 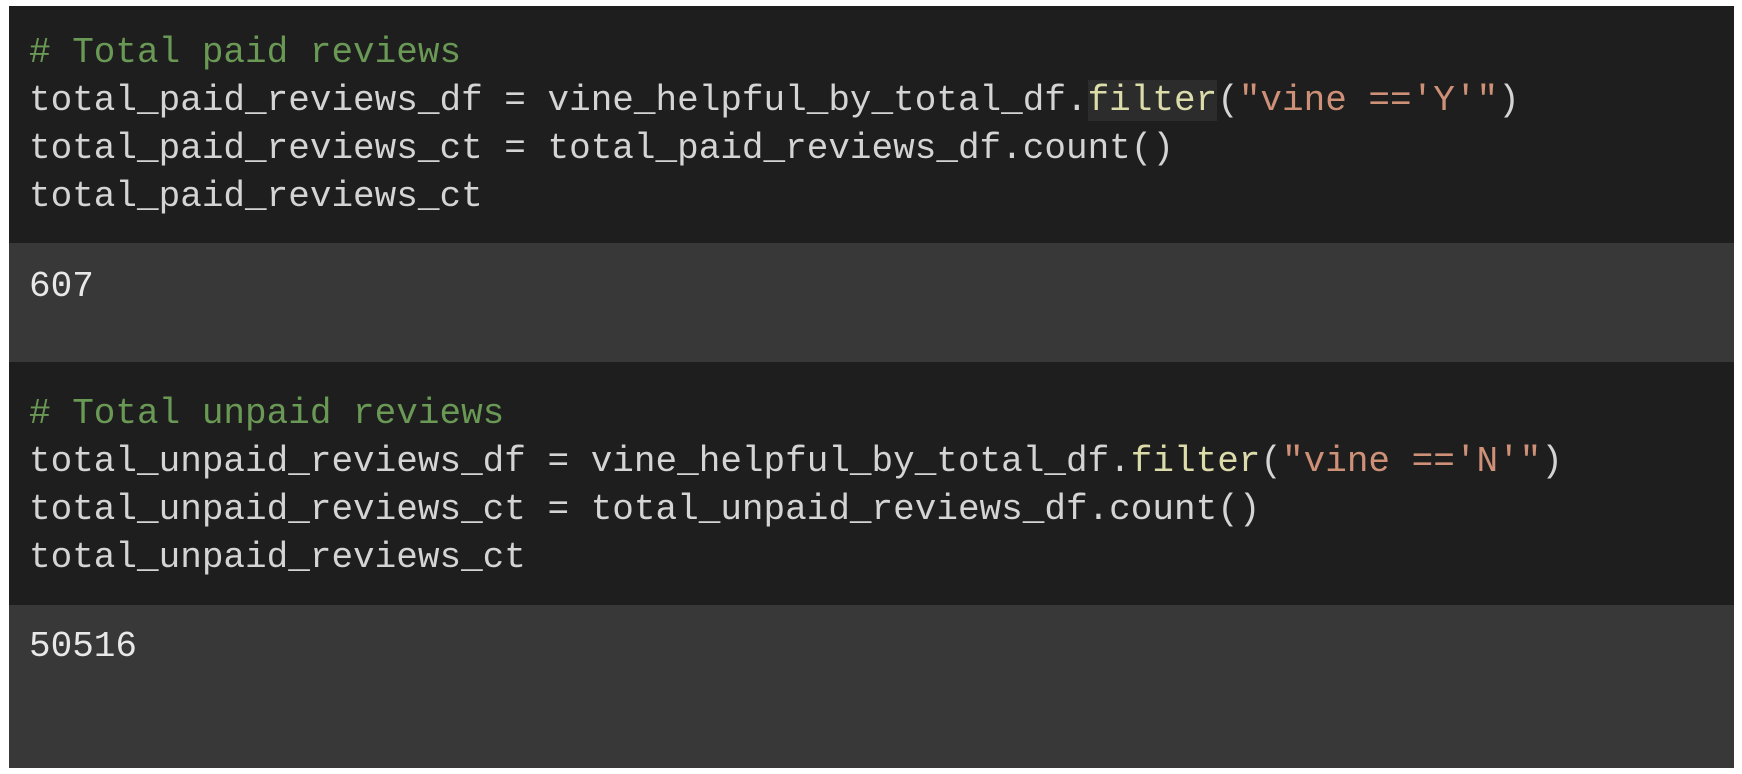 What do you see at coordinates (256, 196) in the screenshot?
I see `code-line: total_paid_reviews_ct` at bounding box center [256, 196].